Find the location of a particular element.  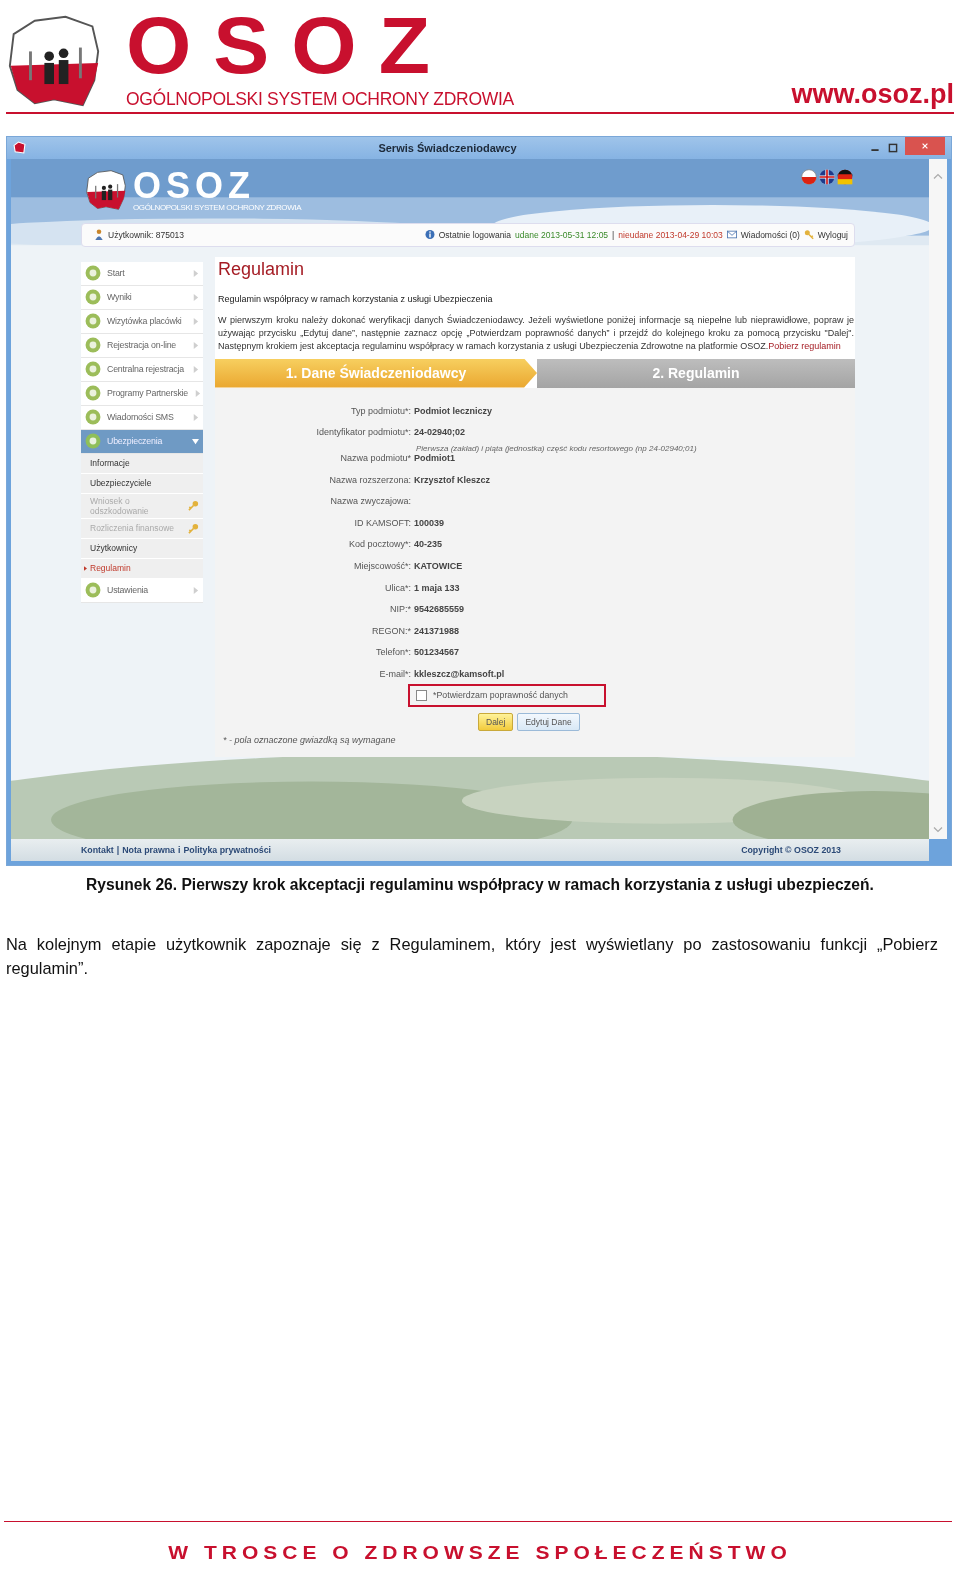

last-login-label: Ostatnie logowania is located at coordinates (474, 234).